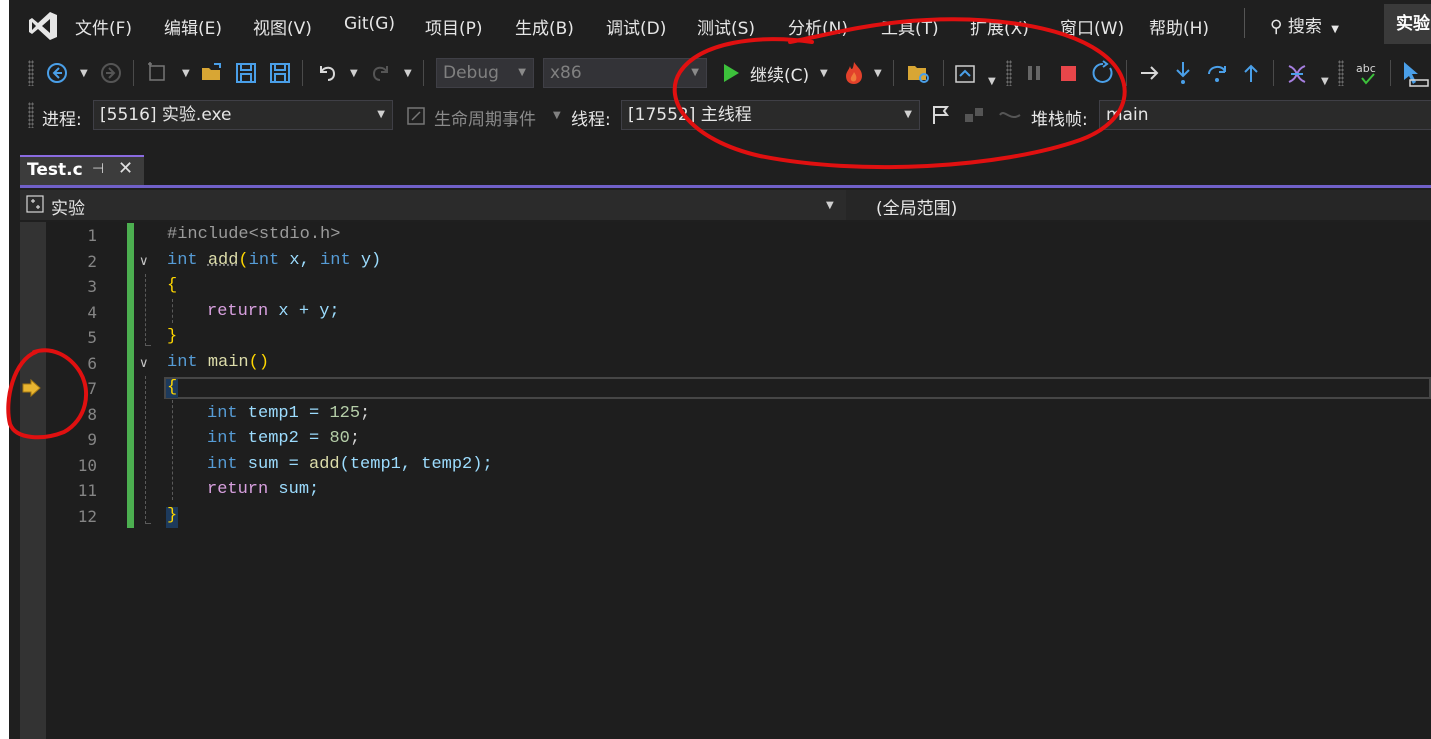 This screenshot has height=739, width=1431. Describe the element at coordinates (294, 489) in the screenshot. I see `code-token: sum;` at that location.